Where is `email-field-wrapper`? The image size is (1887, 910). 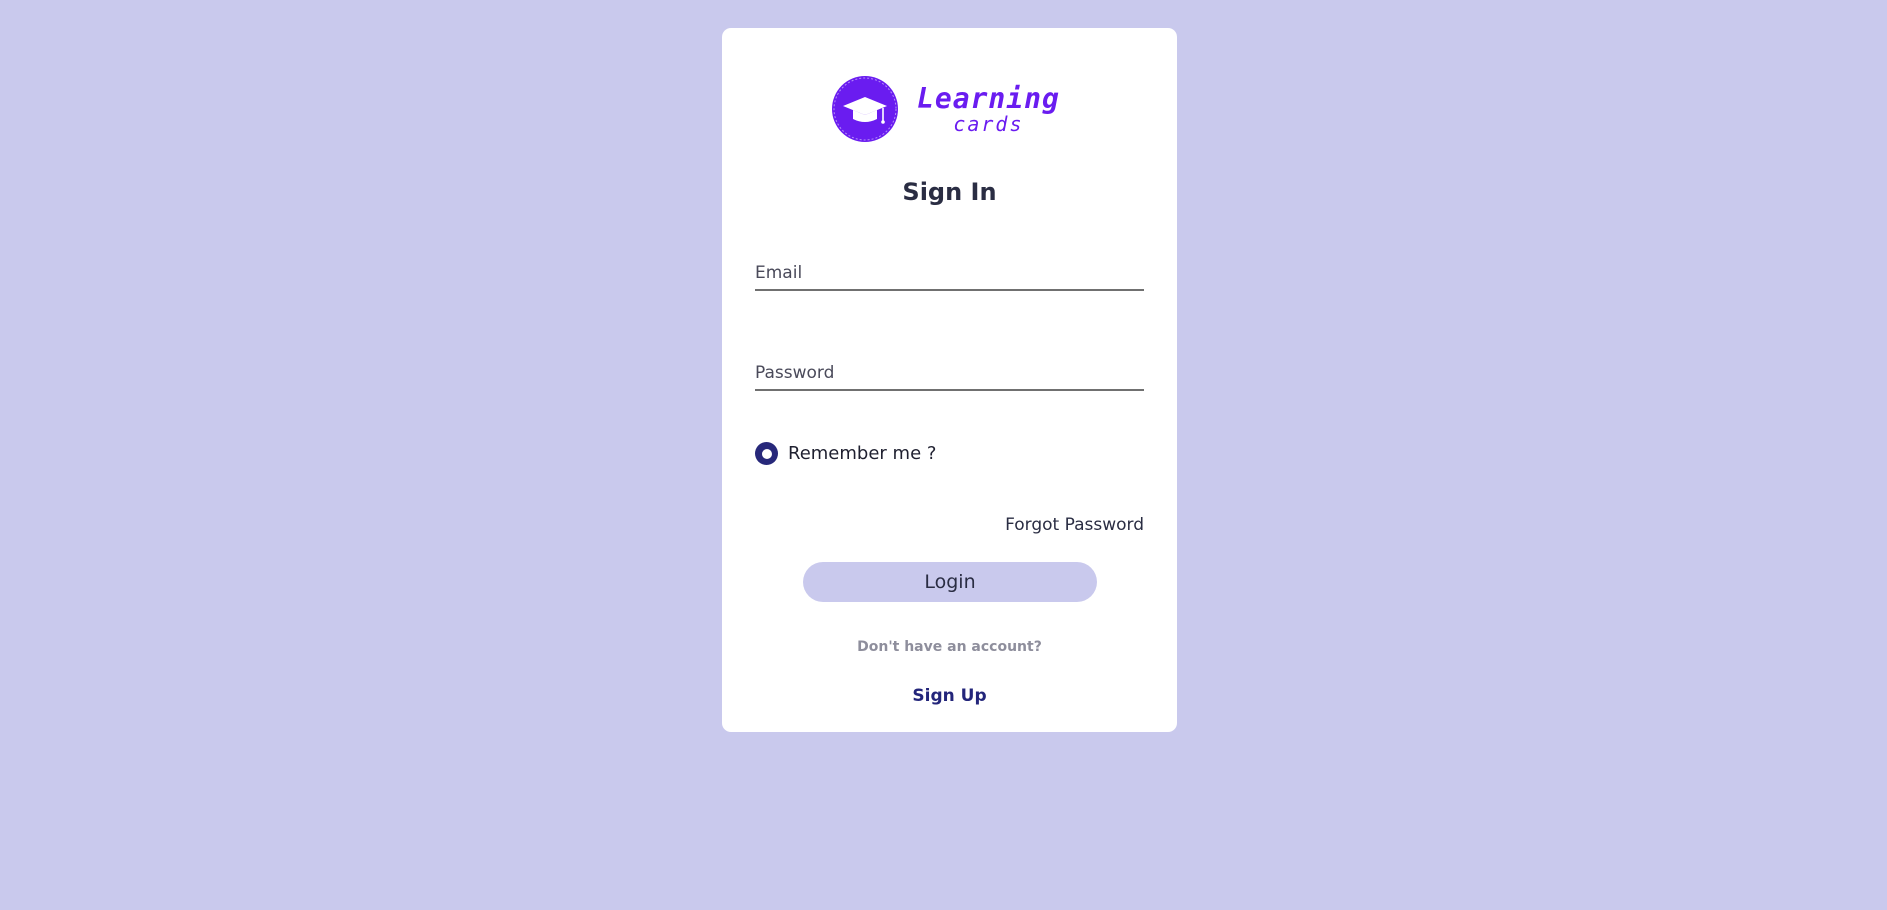 email-field-wrapper is located at coordinates (949, 274).